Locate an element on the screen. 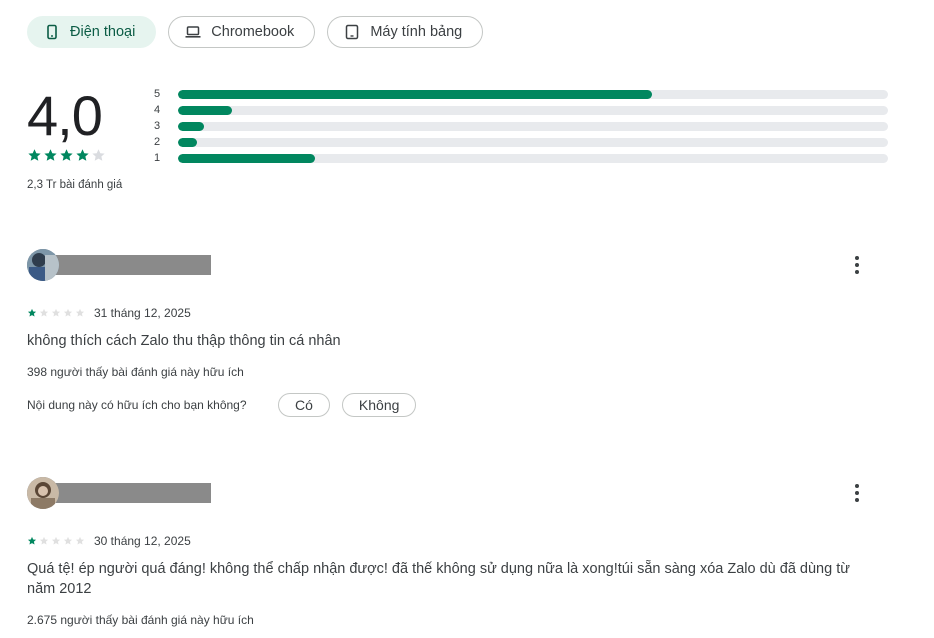  tab-tablet: Máy tính bảng is located at coordinates (405, 32).